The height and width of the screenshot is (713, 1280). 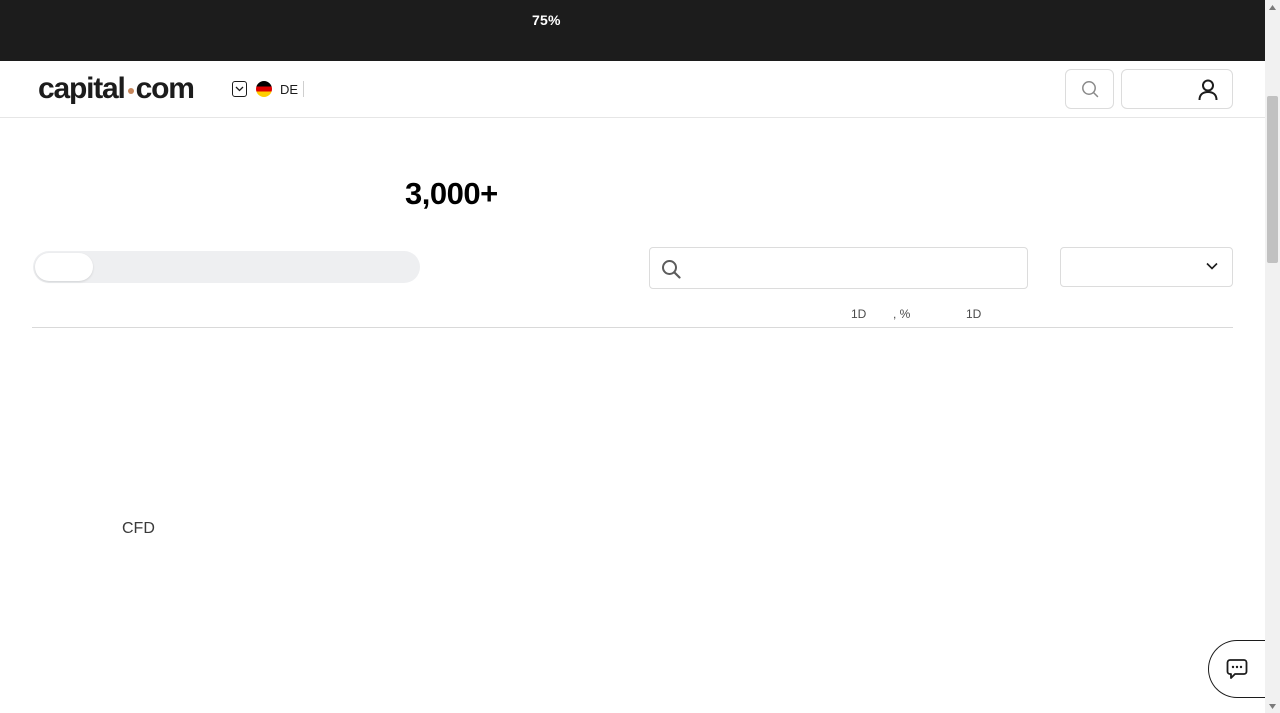 I want to click on logo-text-right: com, so click(x=165, y=88).